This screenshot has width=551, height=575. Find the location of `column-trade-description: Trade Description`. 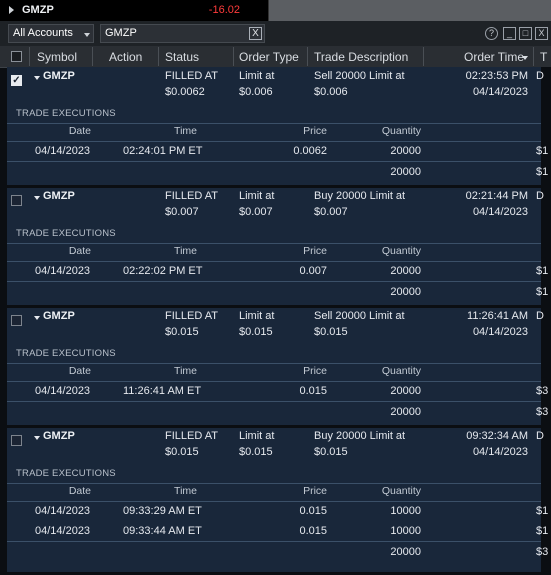

column-trade-description: Trade Description is located at coordinates (361, 57).